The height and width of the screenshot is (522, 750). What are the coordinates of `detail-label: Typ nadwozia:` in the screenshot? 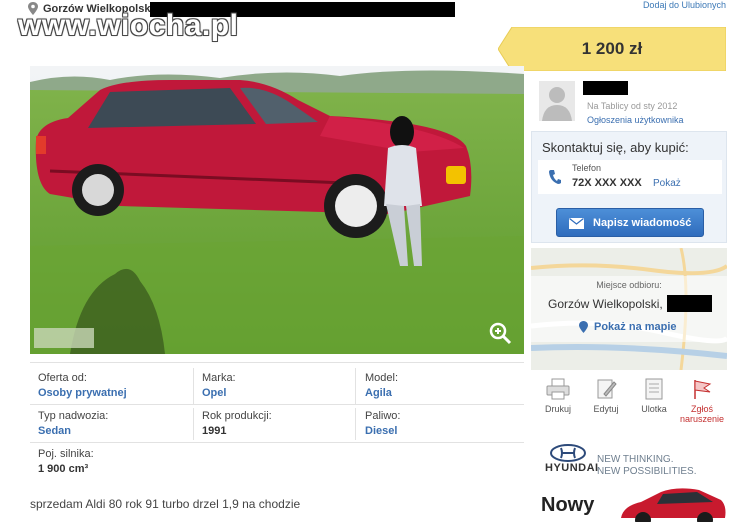 It's located at (73, 416).